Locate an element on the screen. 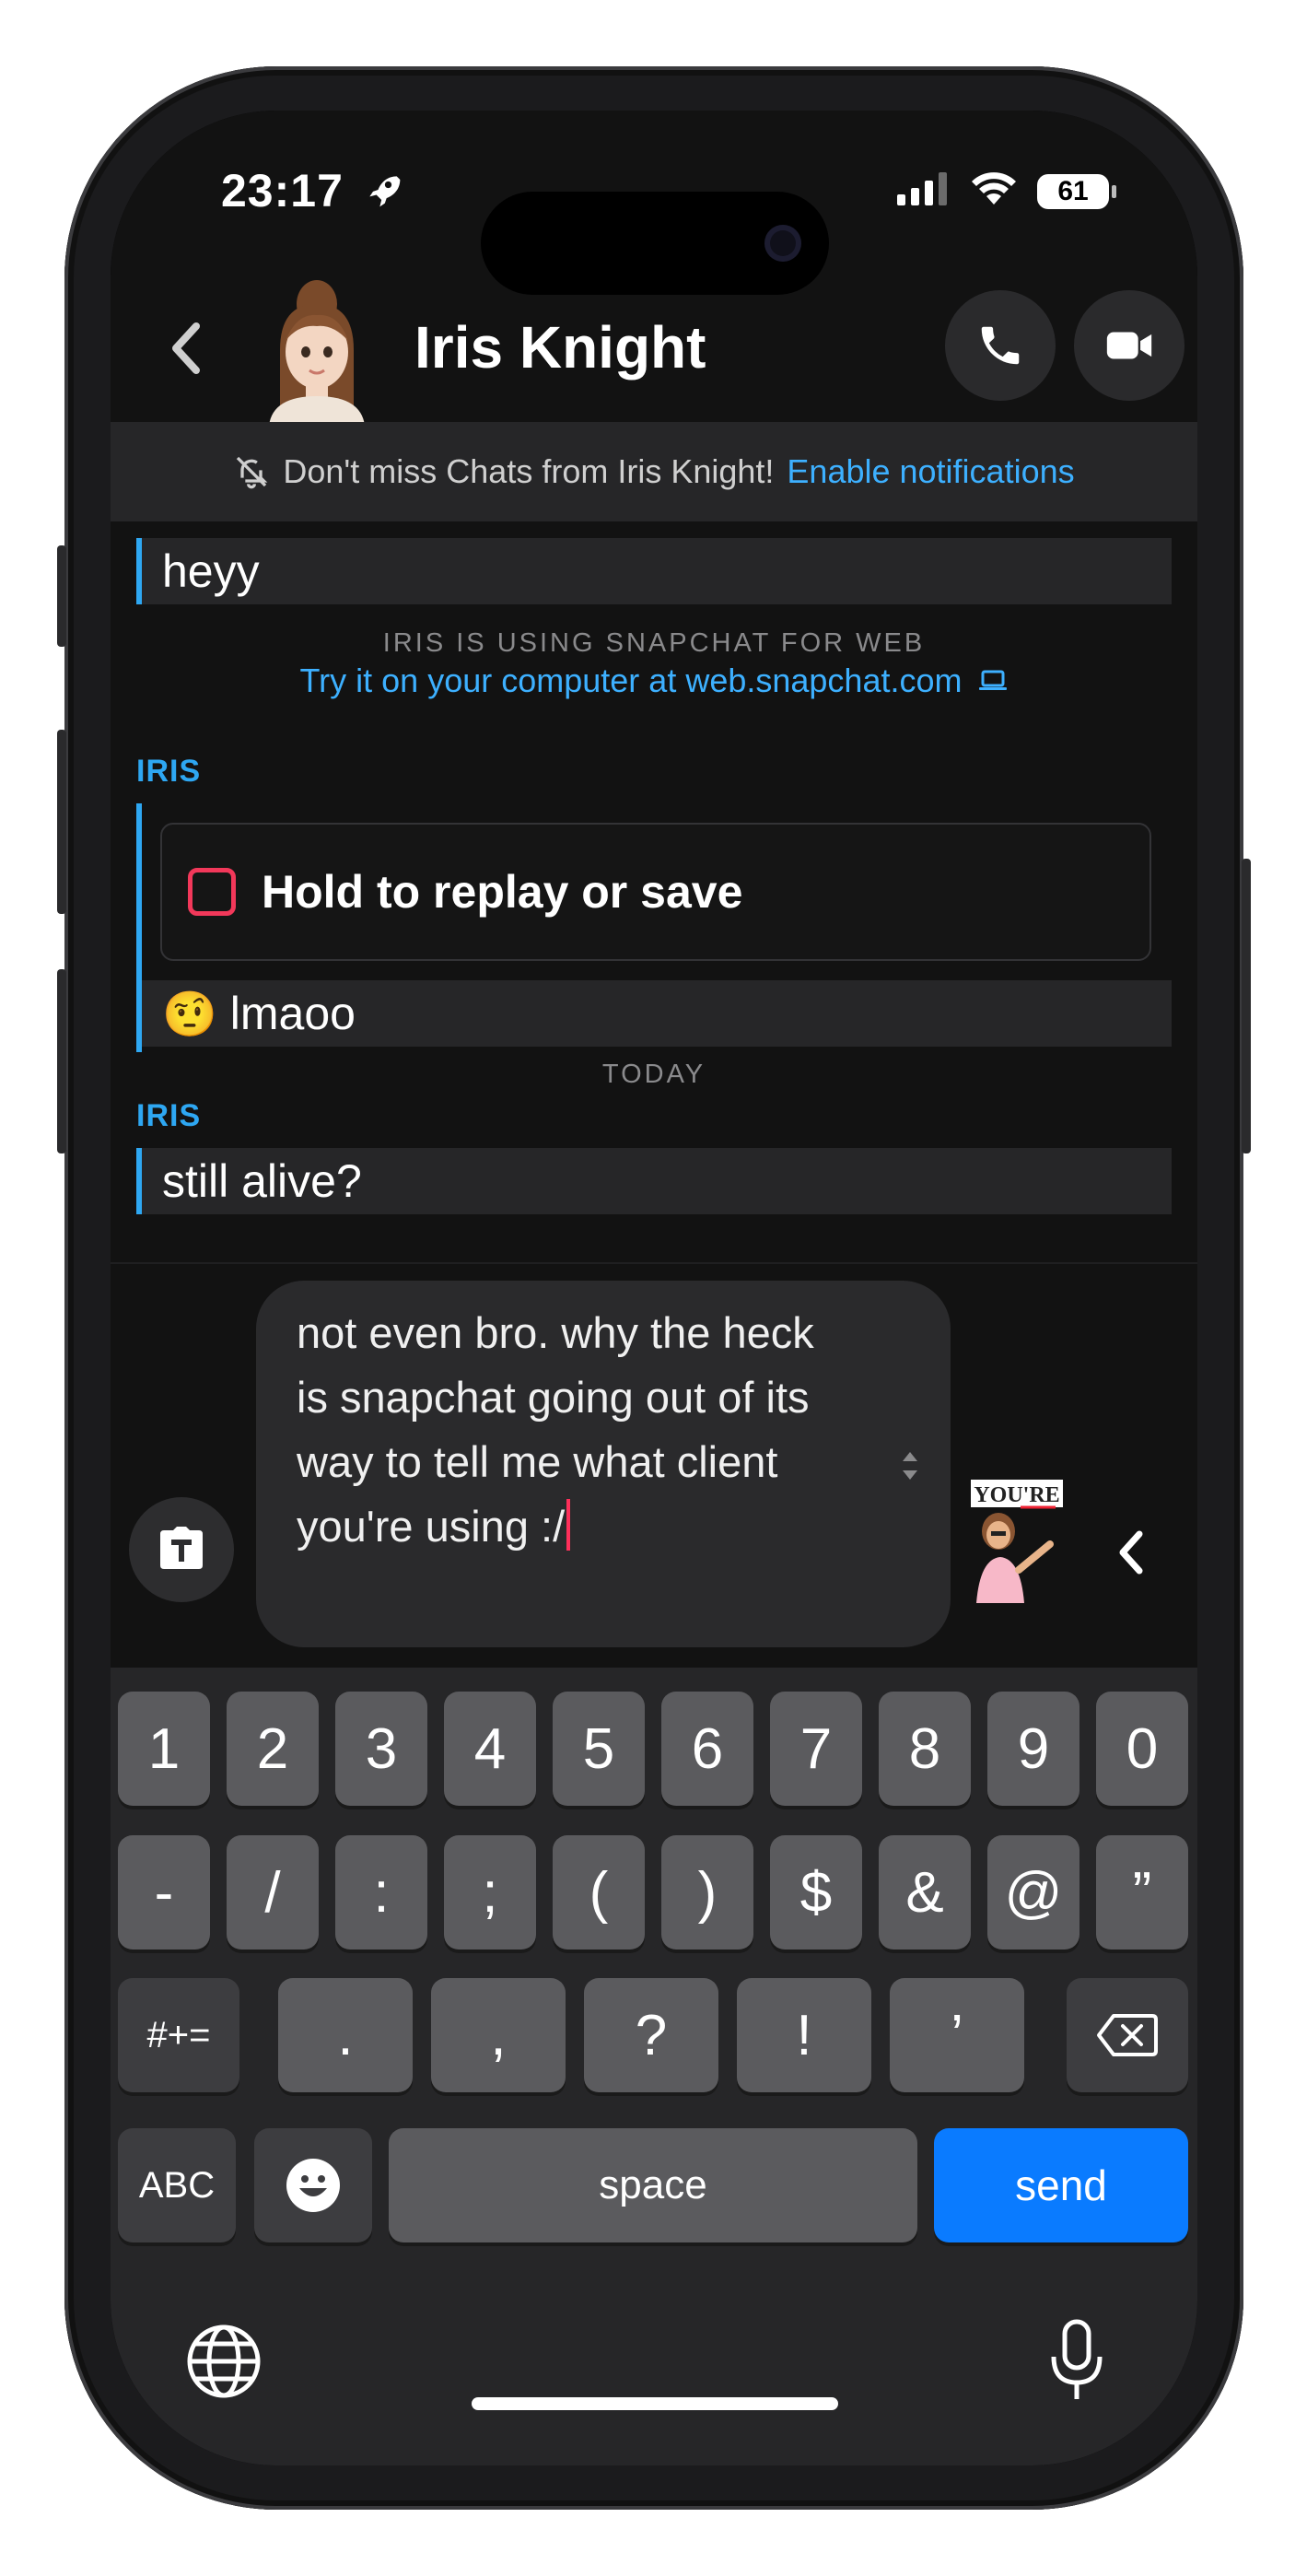 This screenshot has width=1307, height=2576. key-abc: ABC is located at coordinates (177, 2185).